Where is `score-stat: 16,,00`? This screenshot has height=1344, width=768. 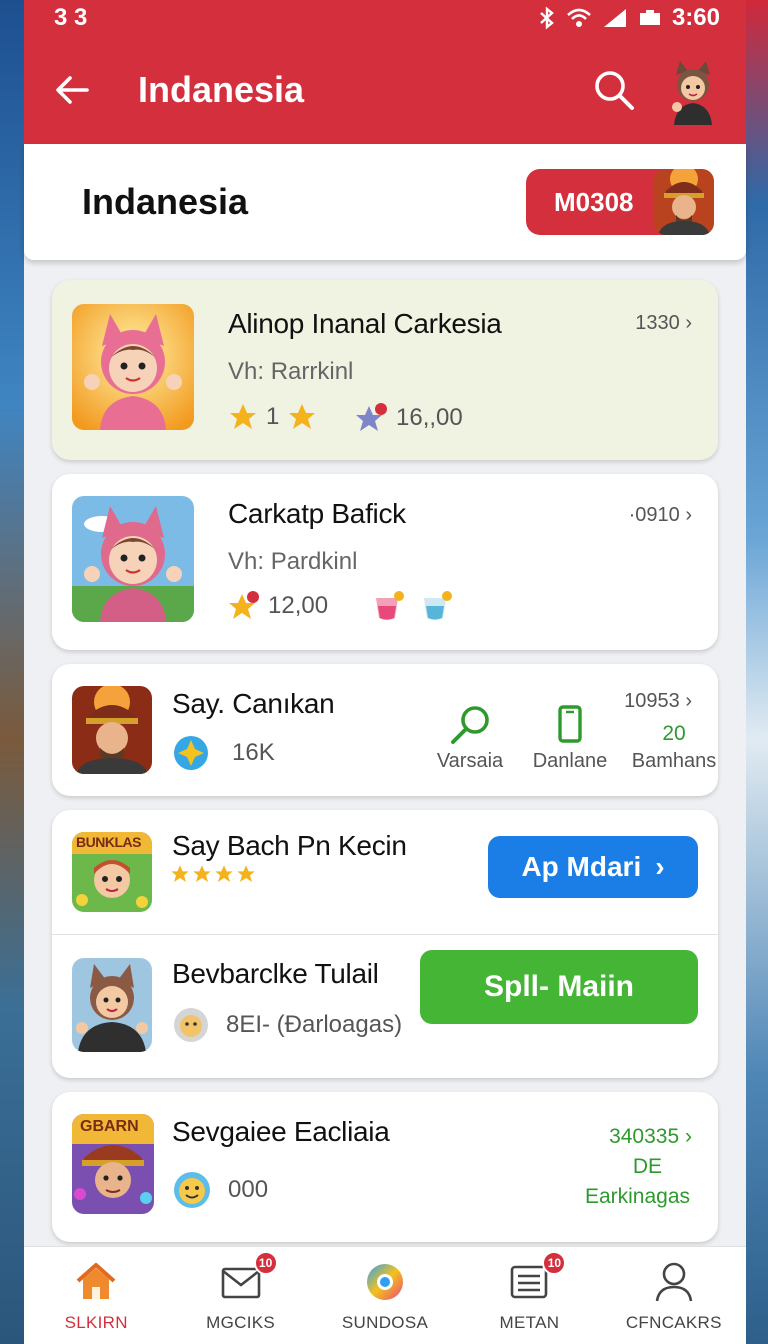
score-stat: 16,,00 is located at coordinates (408, 418).